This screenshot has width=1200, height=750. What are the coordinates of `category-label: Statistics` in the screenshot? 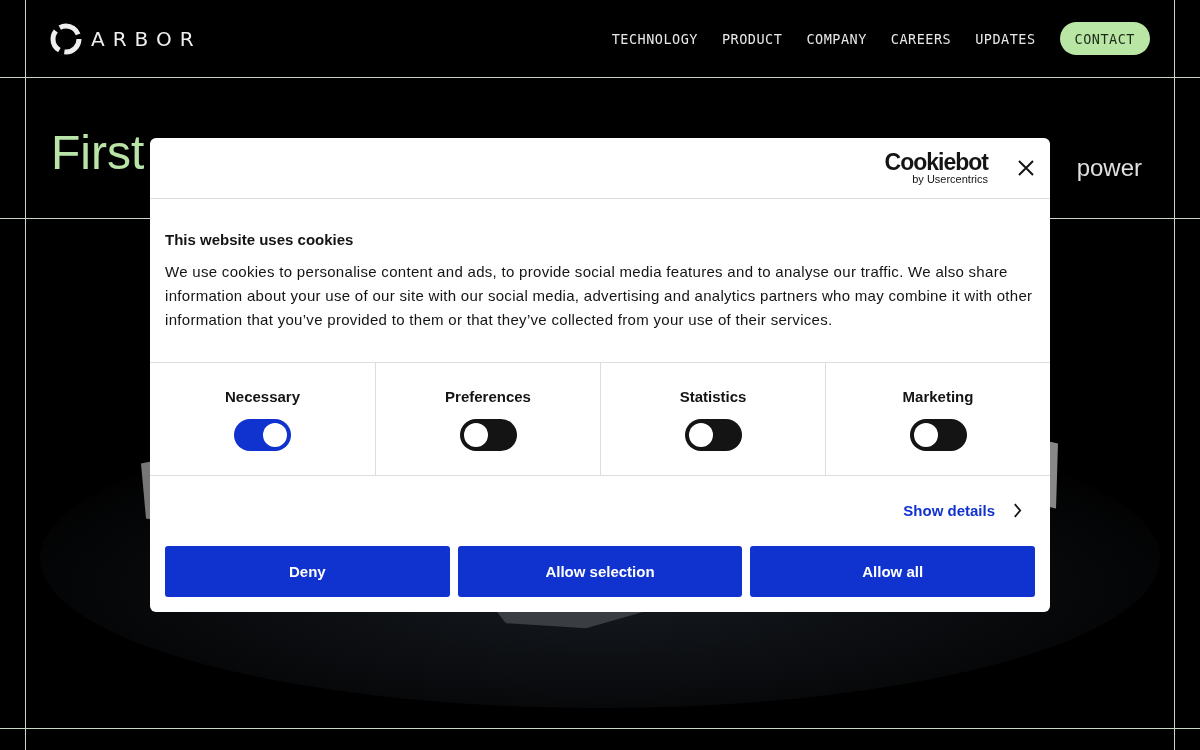 It's located at (713, 396).